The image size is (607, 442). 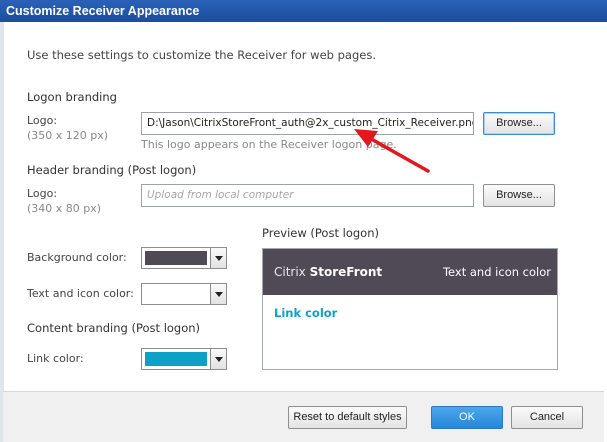 What do you see at coordinates (547, 417) in the screenshot?
I see `cancel-button: Cancel` at bounding box center [547, 417].